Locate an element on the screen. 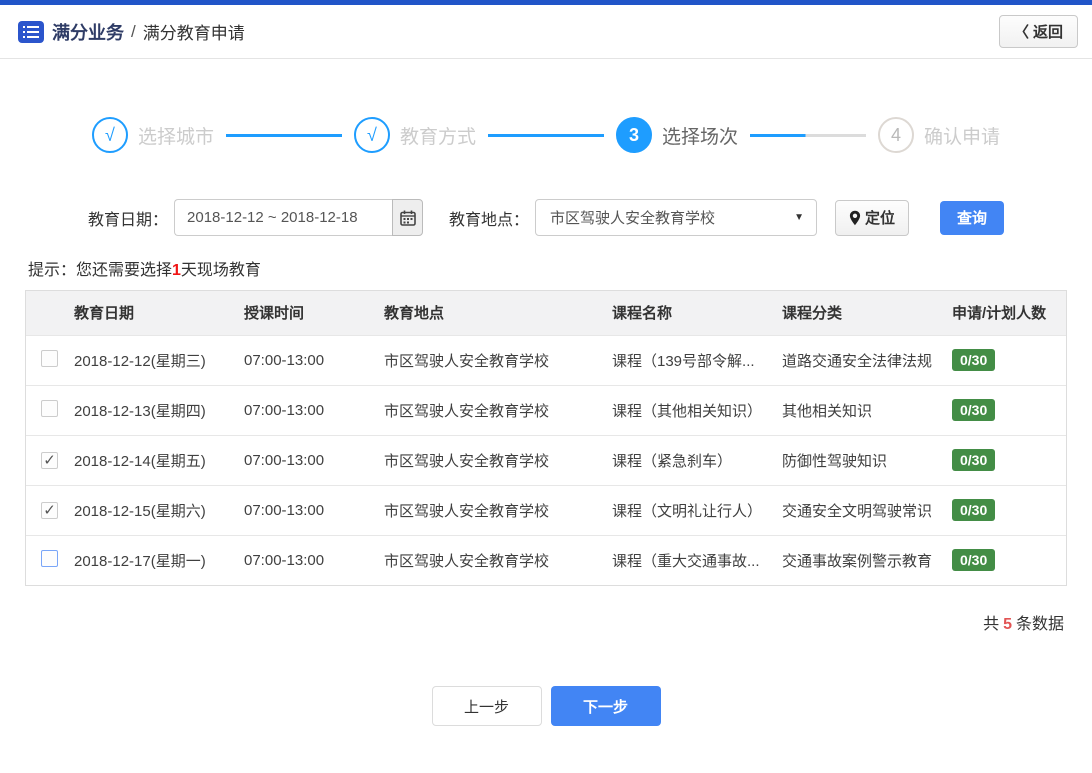 The image size is (1092, 773). step-confirm-application: 4 确认申请 is located at coordinates (939, 135).